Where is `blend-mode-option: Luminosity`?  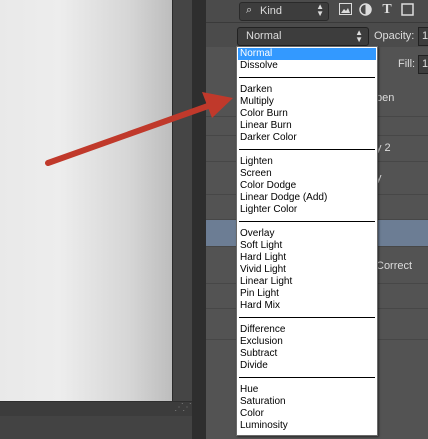 blend-mode-option: Luminosity is located at coordinates (307, 426).